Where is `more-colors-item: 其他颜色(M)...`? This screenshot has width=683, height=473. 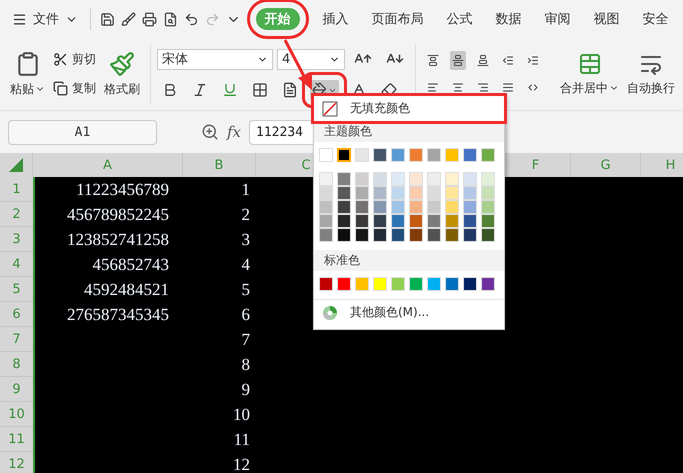
more-colors-item: 其他颜色(M)... is located at coordinates (409, 312).